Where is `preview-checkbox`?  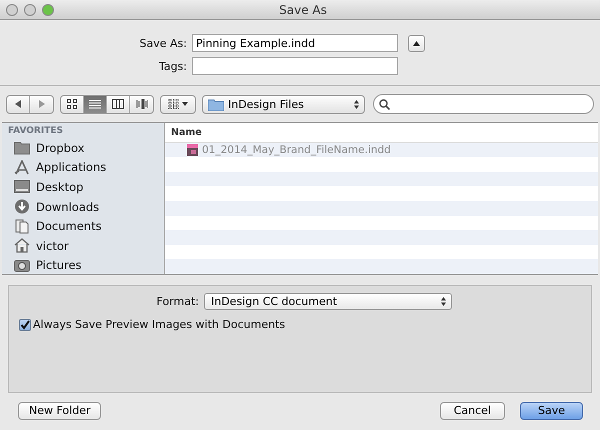 preview-checkbox is located at coordinates (25, 324).